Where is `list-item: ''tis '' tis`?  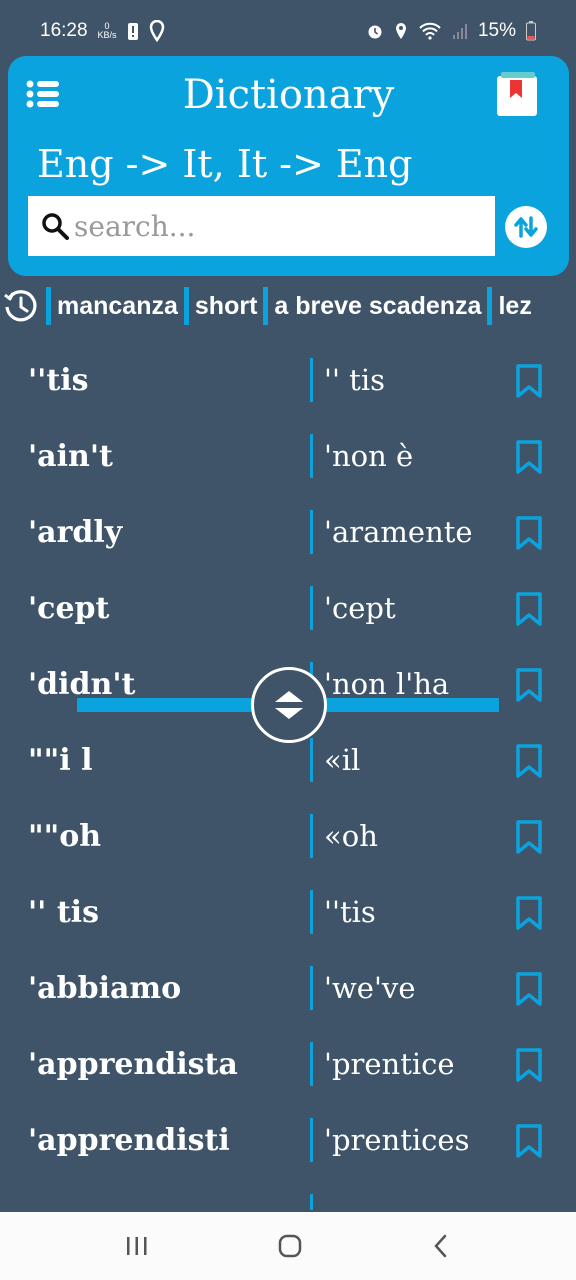 list-item: ''tis '' tis is located at coordinates (288, 380).